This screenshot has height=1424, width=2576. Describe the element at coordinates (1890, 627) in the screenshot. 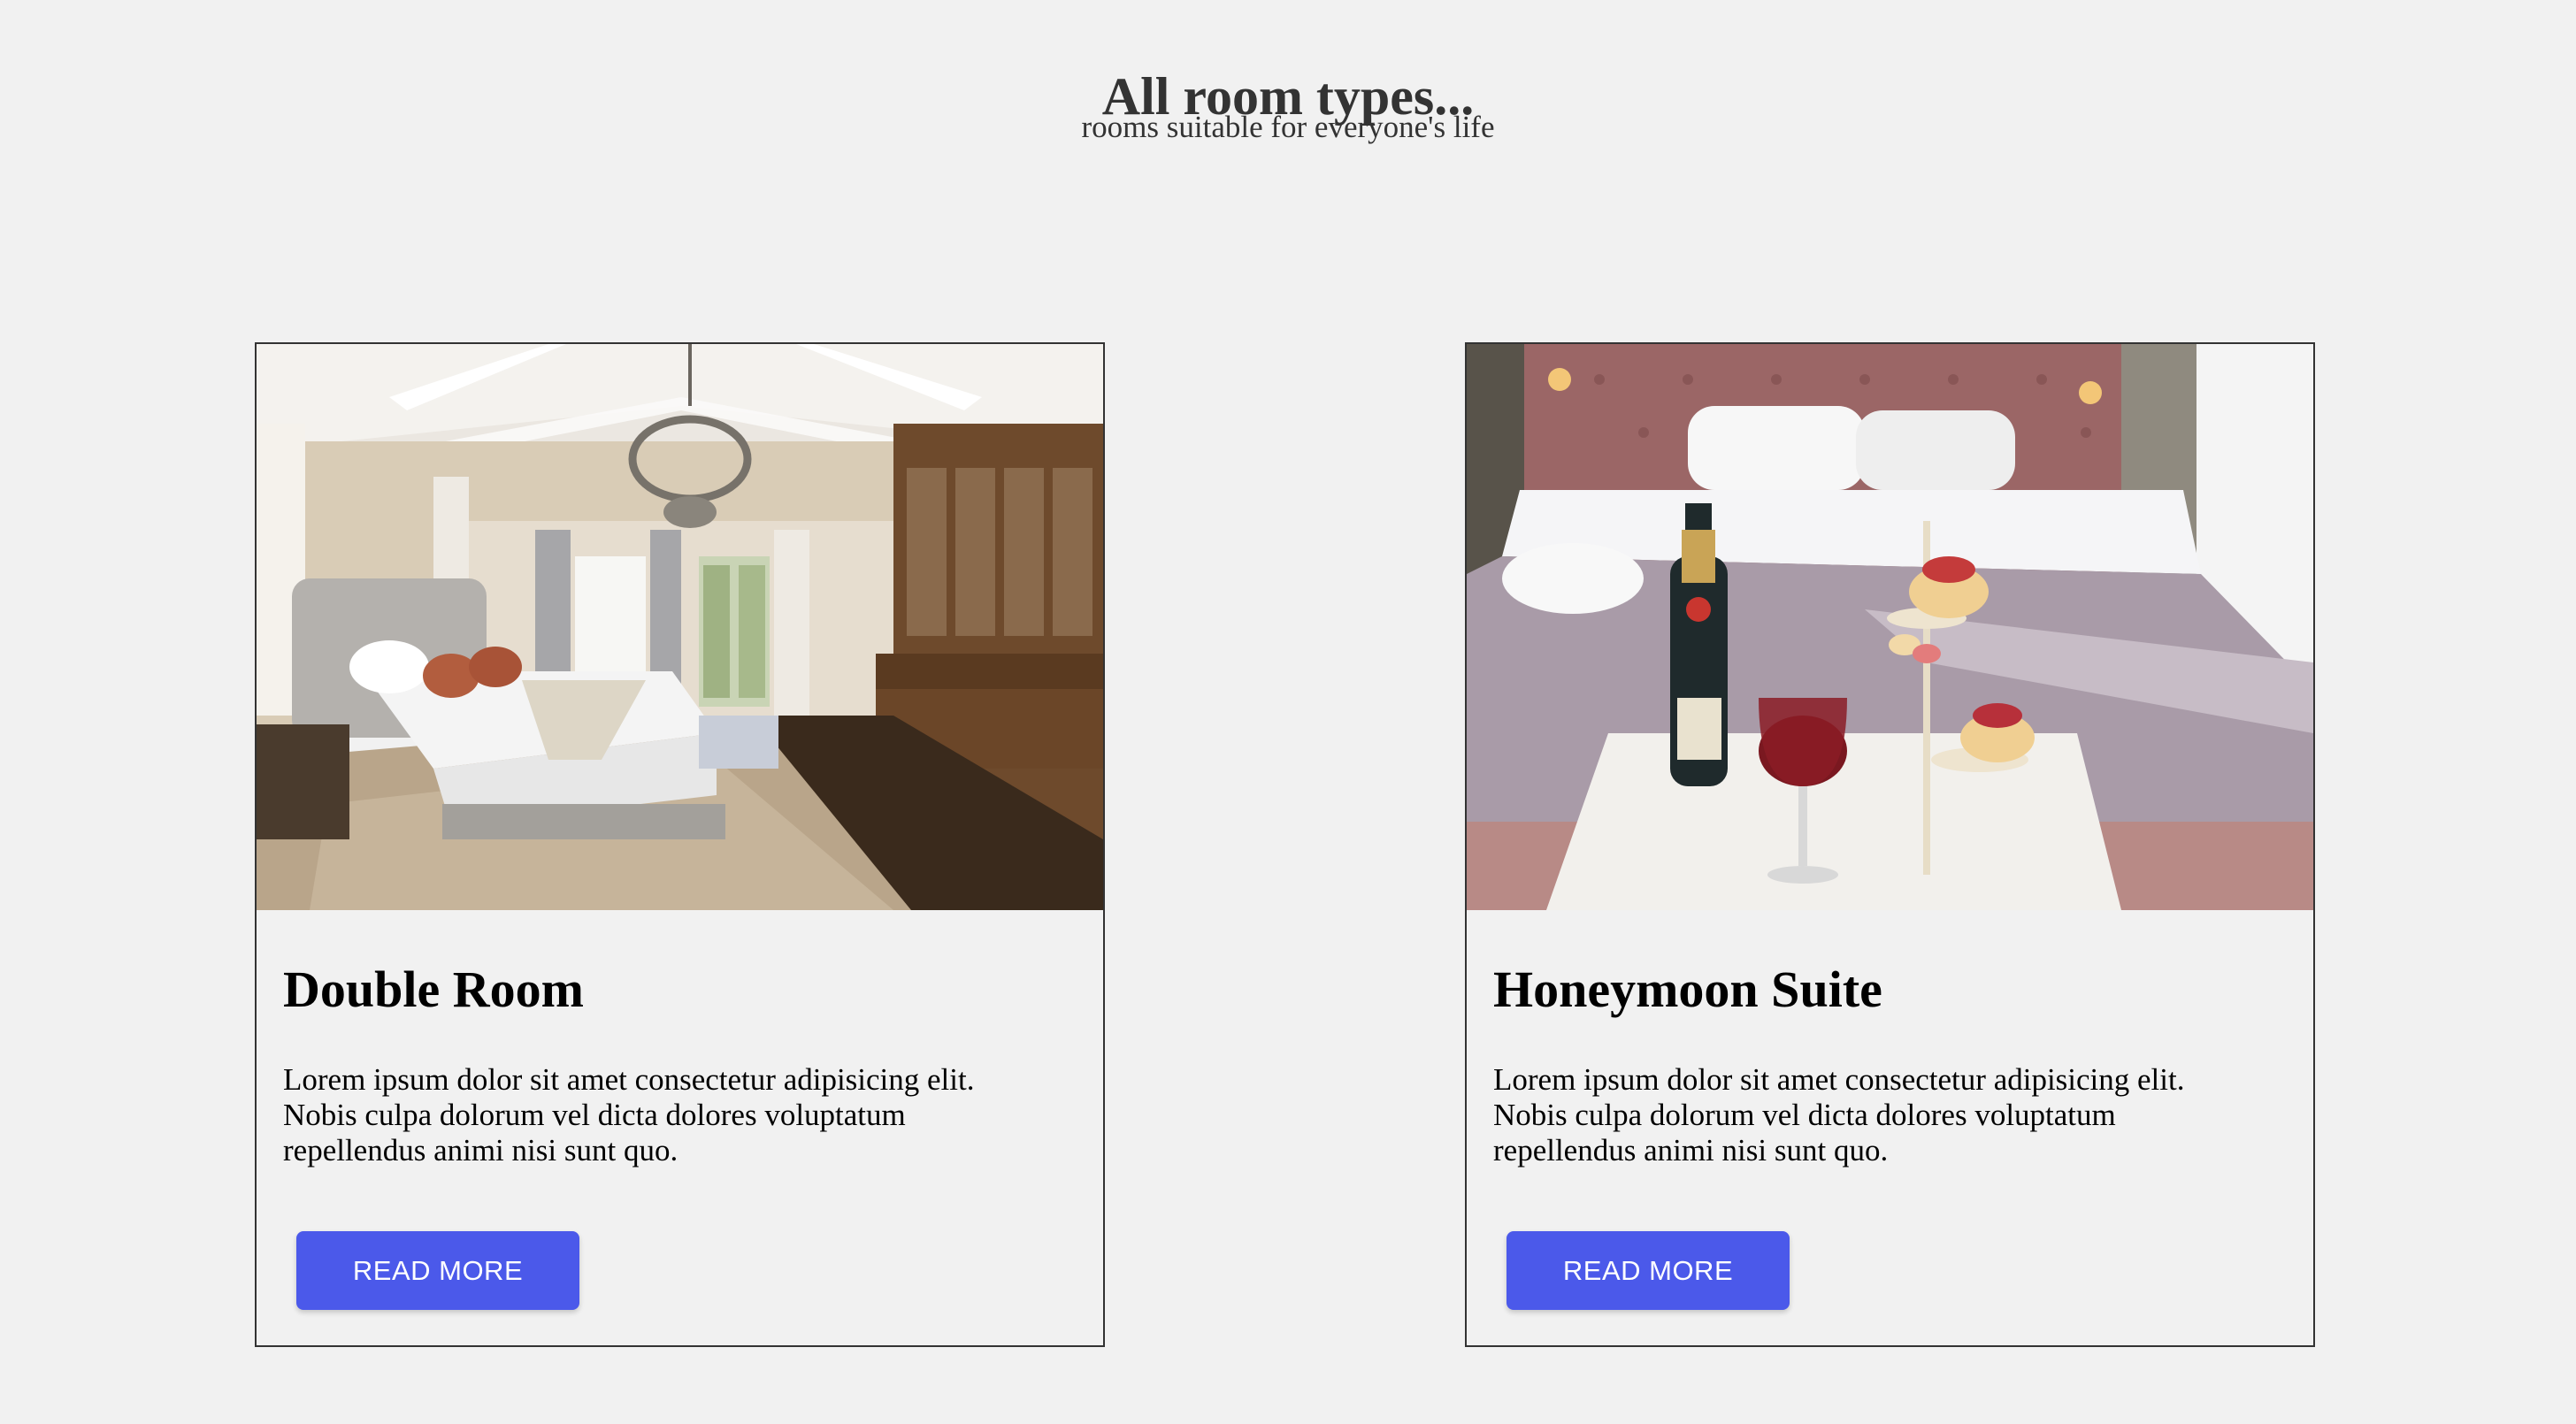

I see `suite-photo` at that location.